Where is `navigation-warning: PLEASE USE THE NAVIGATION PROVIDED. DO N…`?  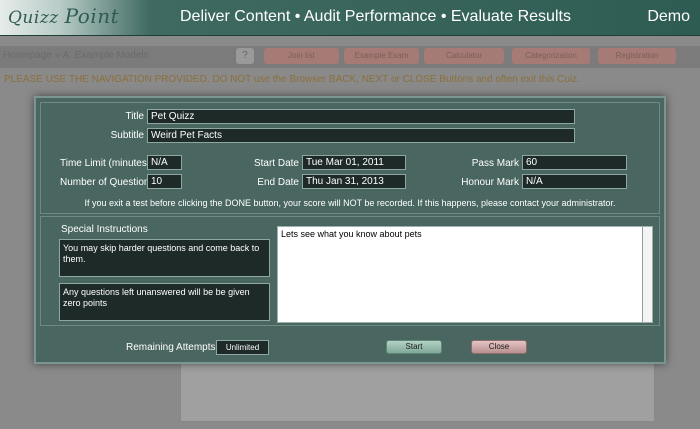
navigation-warning: PLEASE USE THE NAVIGATION PROVIDED. DO N… is located at coordinates (292, 79).